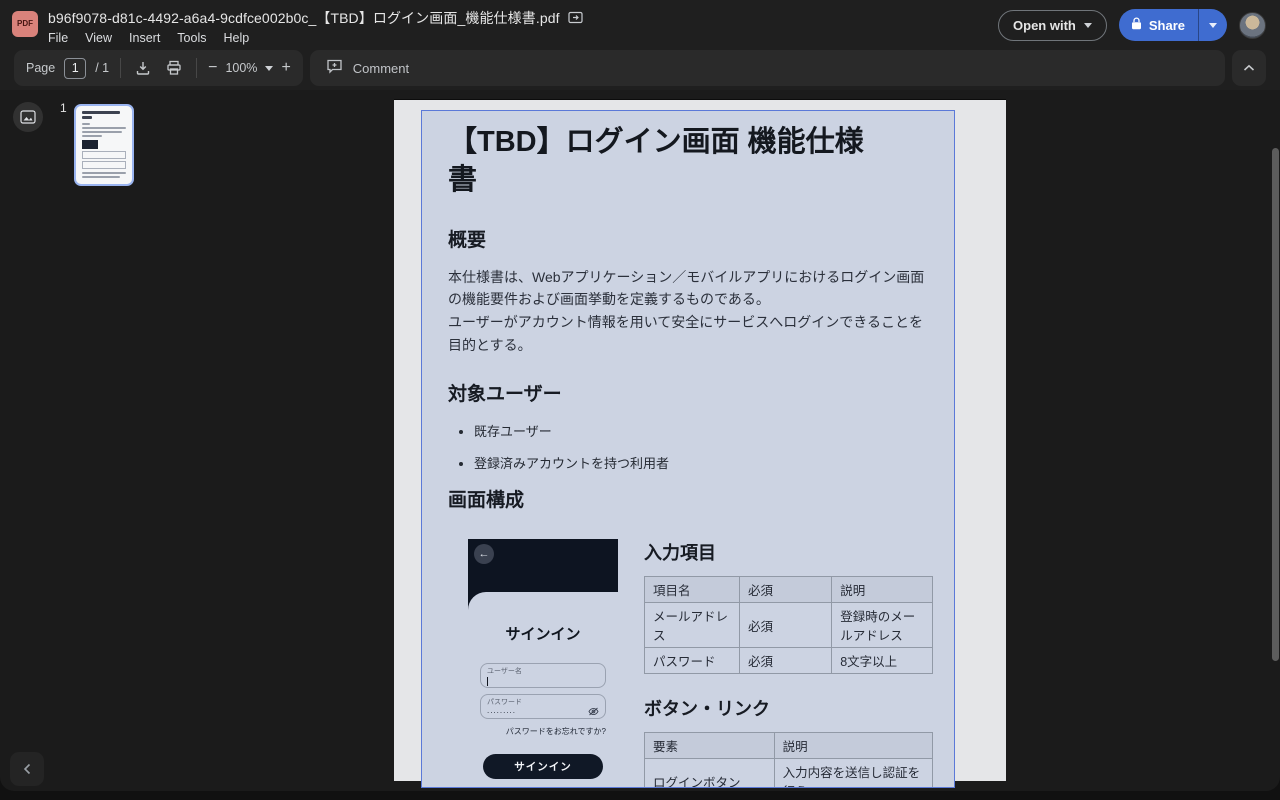 The image size is (1280, 800). What do you see at coordinates (28, 117) in the screenshot?
I see `thumbnail-view-toggle` at bounding box center [28, 117].